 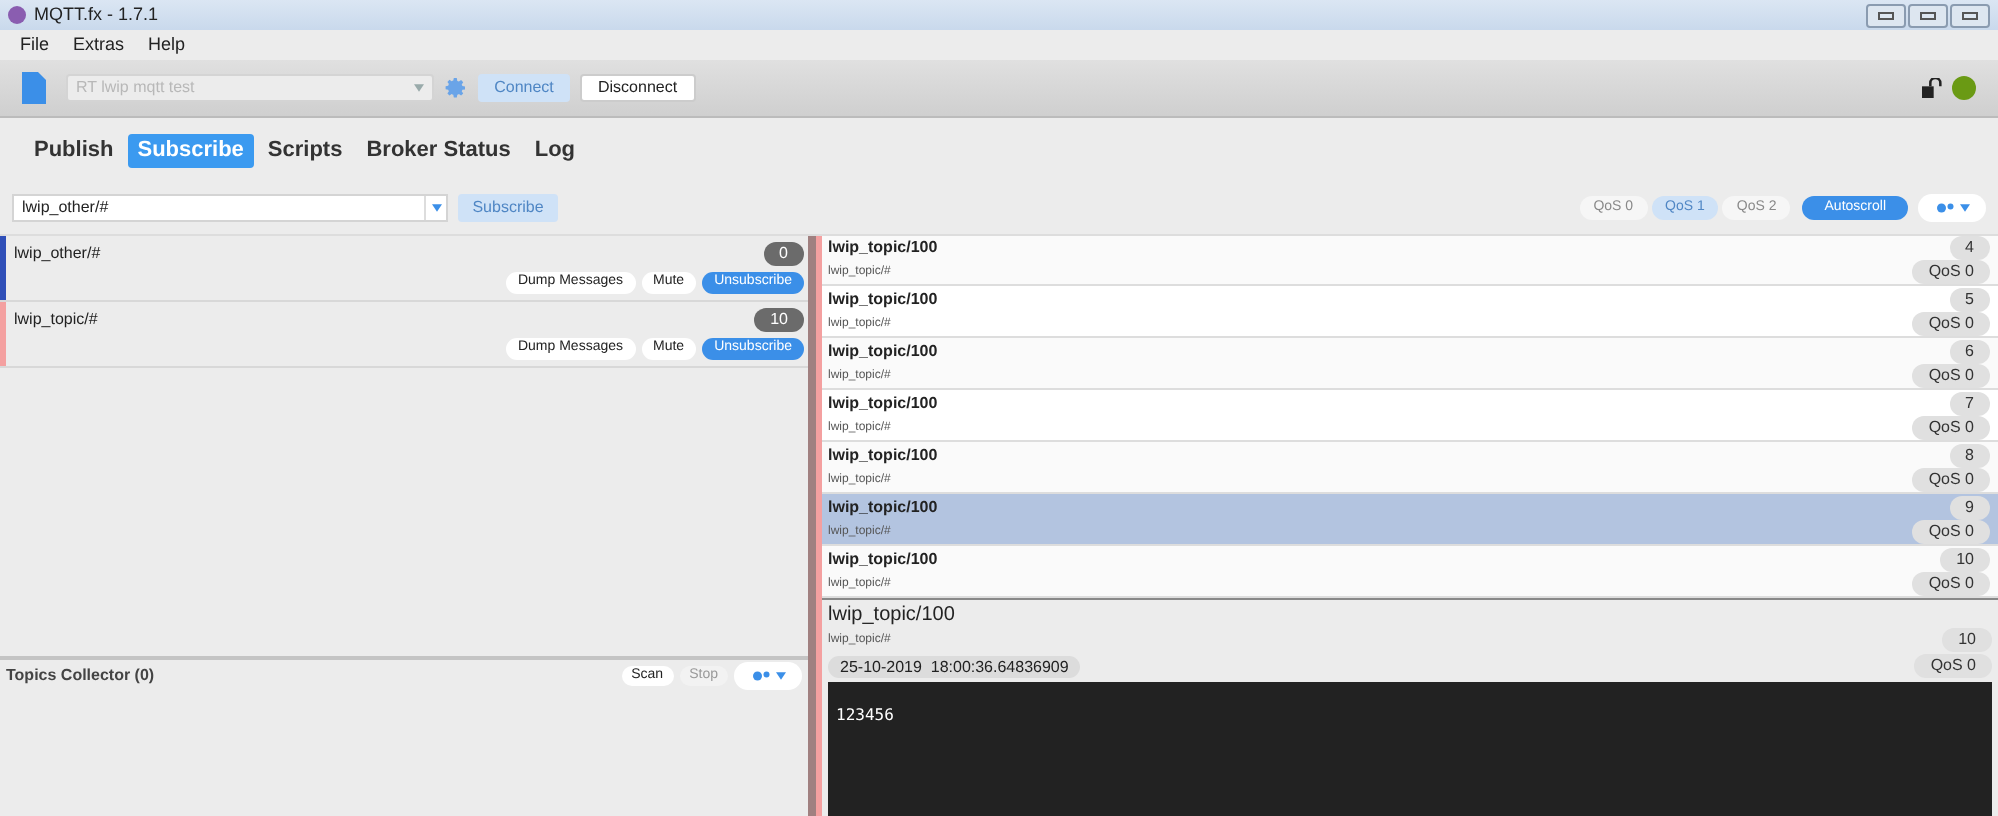 What do you see at coordinates (438, 150) in the screenshot?
I see `tab: Broker Status` at bounding box center [438, 150].